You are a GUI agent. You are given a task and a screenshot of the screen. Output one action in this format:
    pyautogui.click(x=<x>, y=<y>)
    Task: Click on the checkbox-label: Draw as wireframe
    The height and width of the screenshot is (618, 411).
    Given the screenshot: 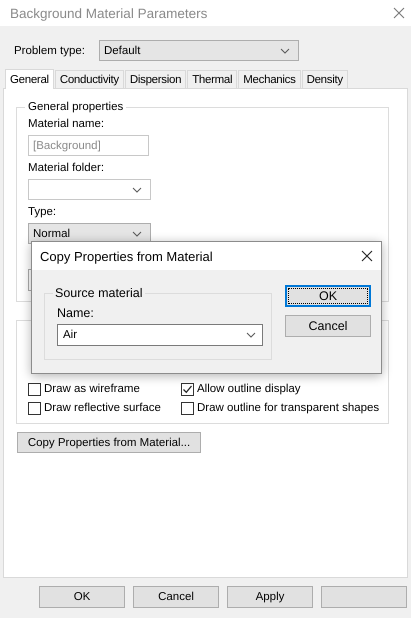 What is the action you would take?
    pyautogui.click(x=92, y=389)
    